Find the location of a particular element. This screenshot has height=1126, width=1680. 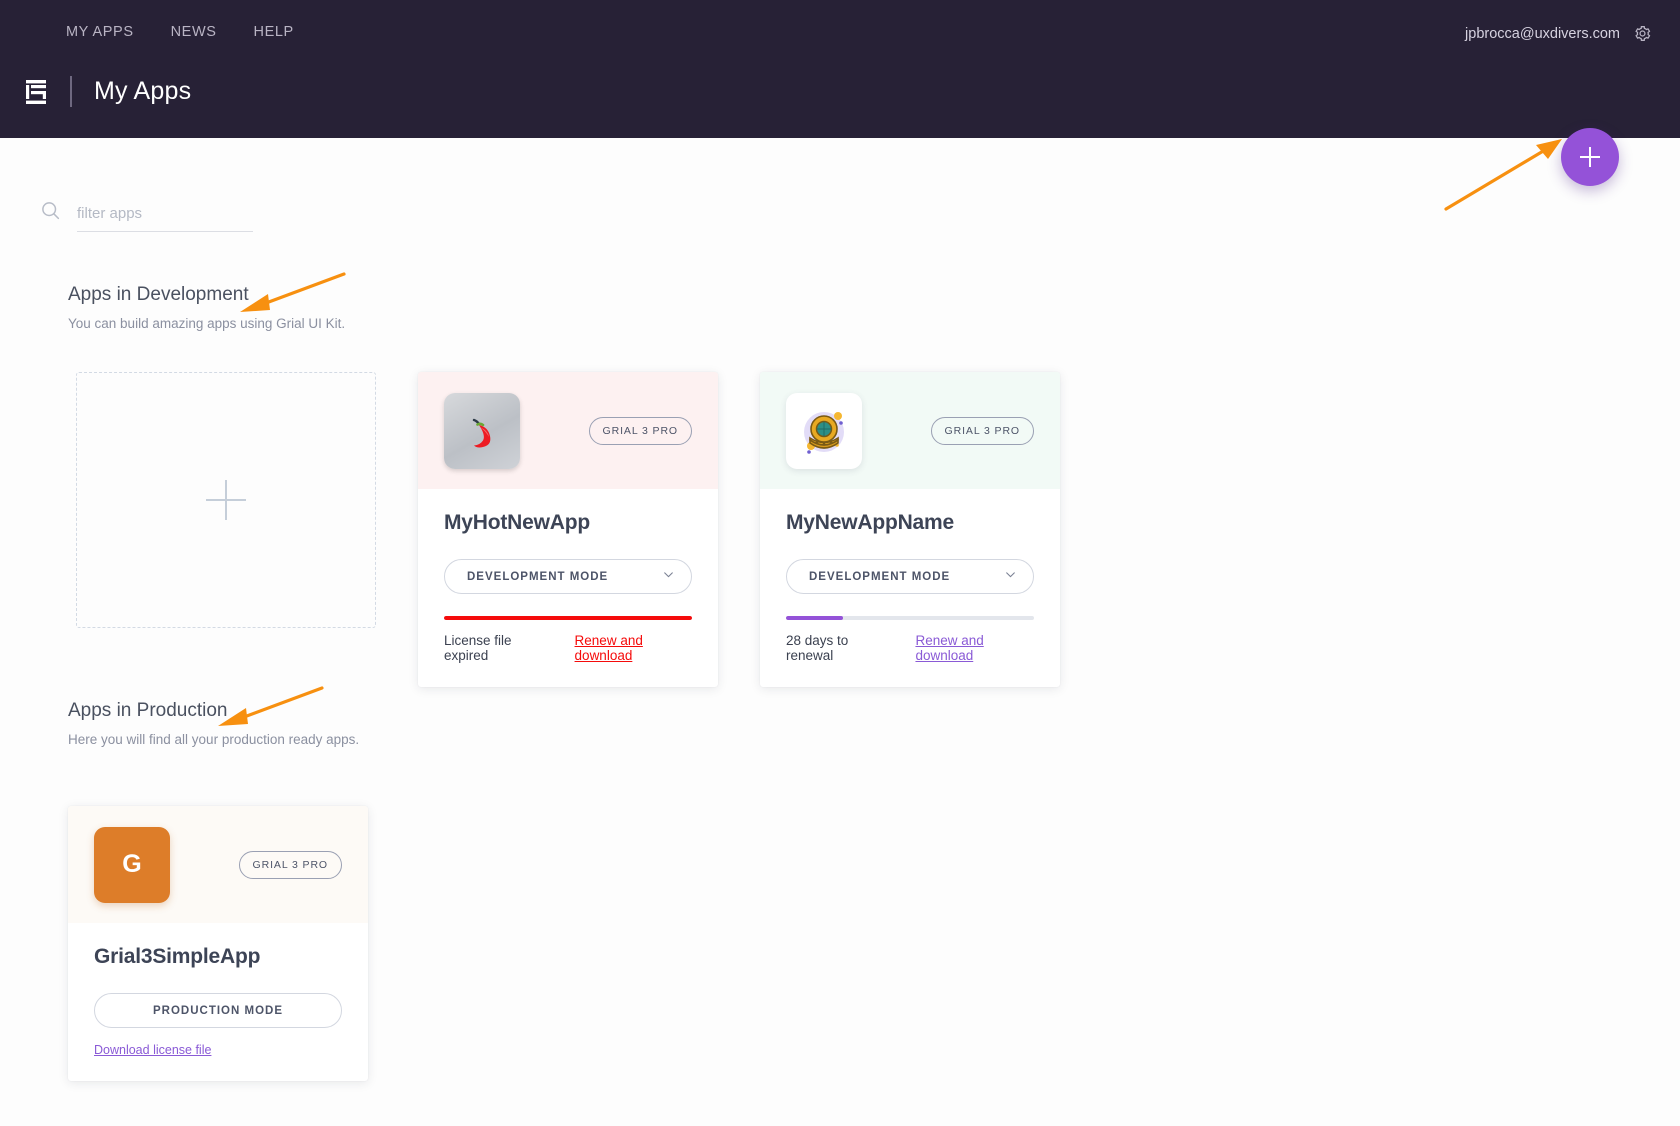

plus-icon is located at coordinates (226, 500).